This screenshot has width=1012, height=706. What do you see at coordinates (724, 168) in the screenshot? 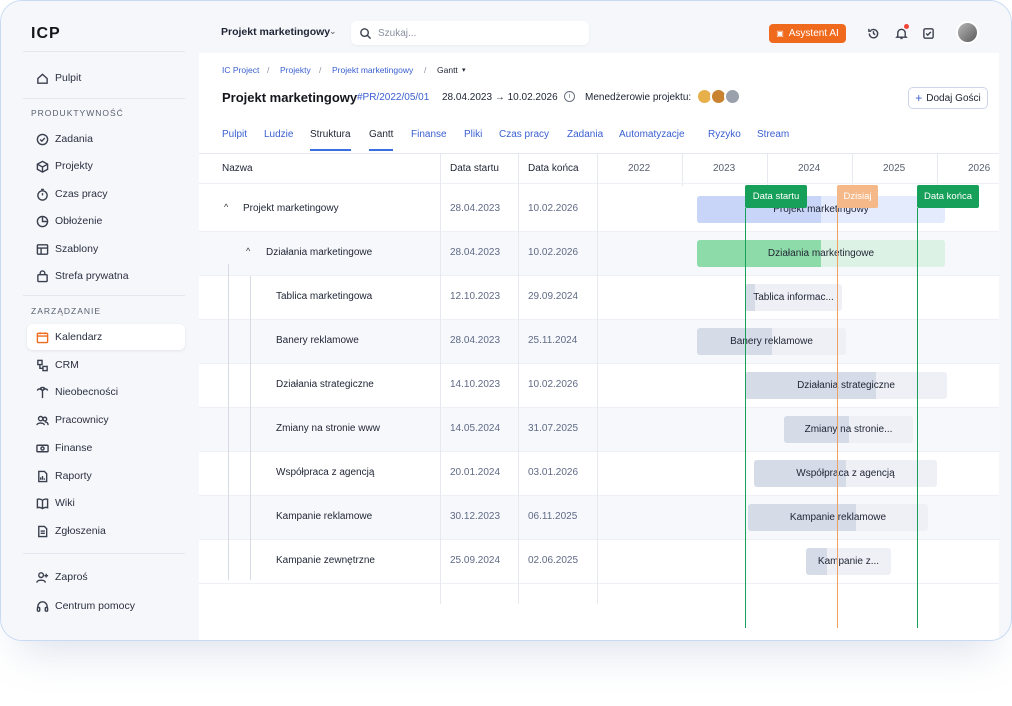
I see `timeline-year: 2023` at bounding box center [724, 168].